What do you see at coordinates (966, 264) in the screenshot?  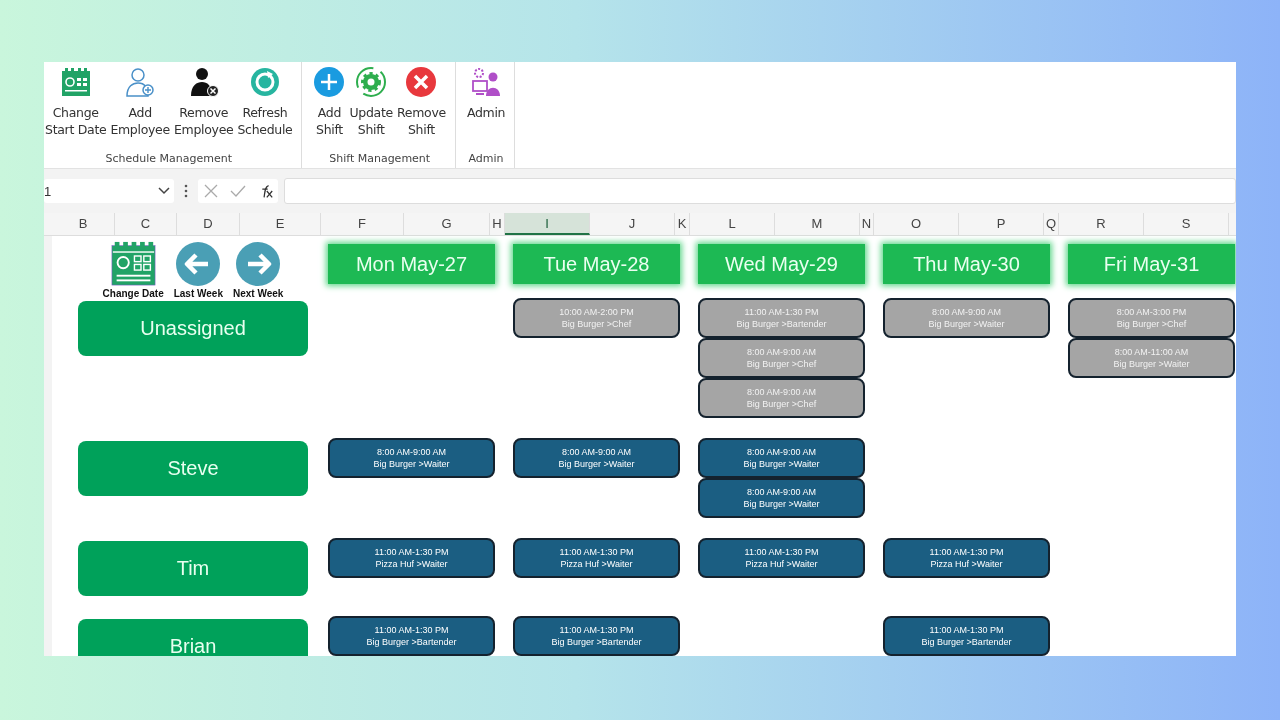 I see `day-header: Thu May-30` at bounding box center [966, 264].